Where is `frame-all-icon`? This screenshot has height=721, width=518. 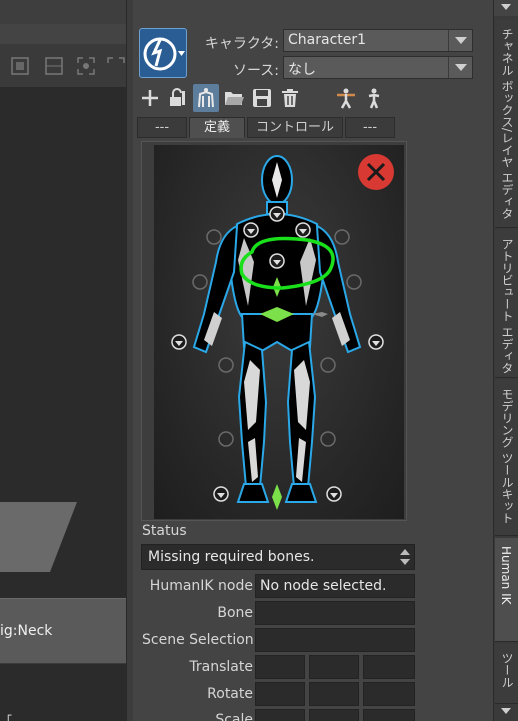 frame-all-icon is located at coordinates (86, 66).